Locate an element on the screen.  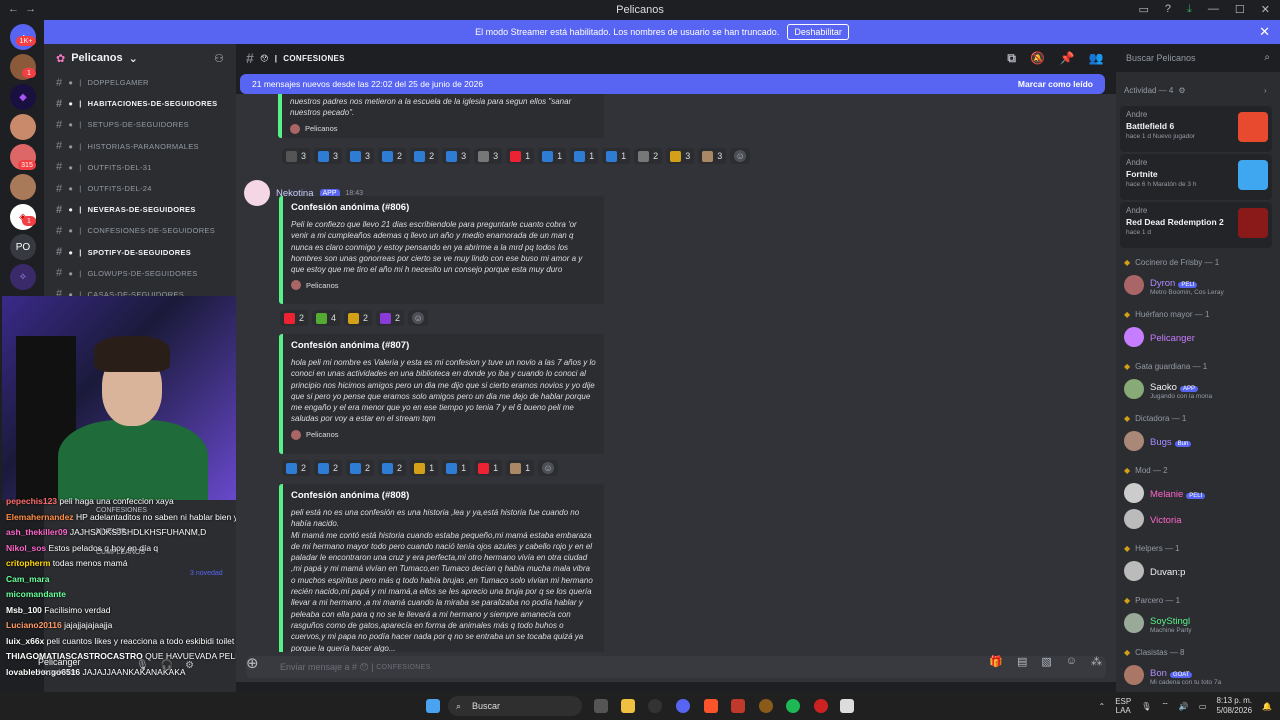
close-banner-icon: ✕ is located at coordinates (1264, 32).